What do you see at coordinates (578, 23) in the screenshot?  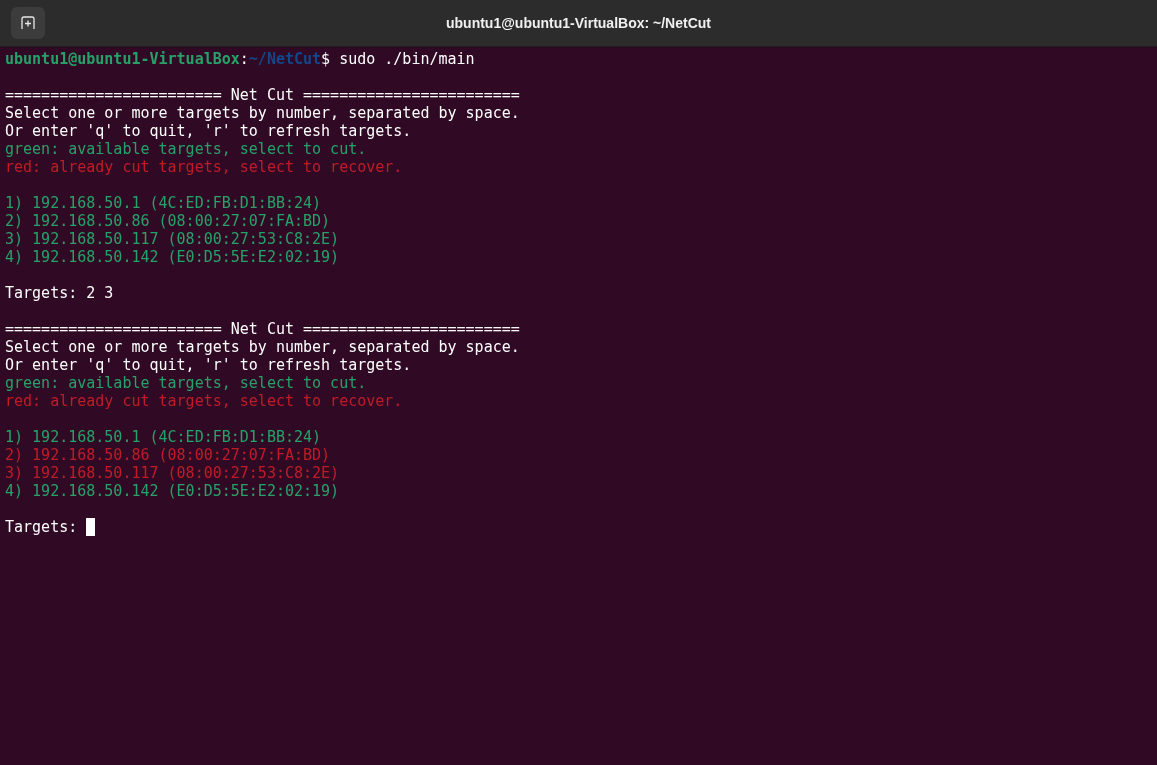 I see `window-title: ubuntu1@ubuntu1-VirtualBox: ~/NetCut` at bounding box center [578, 23].